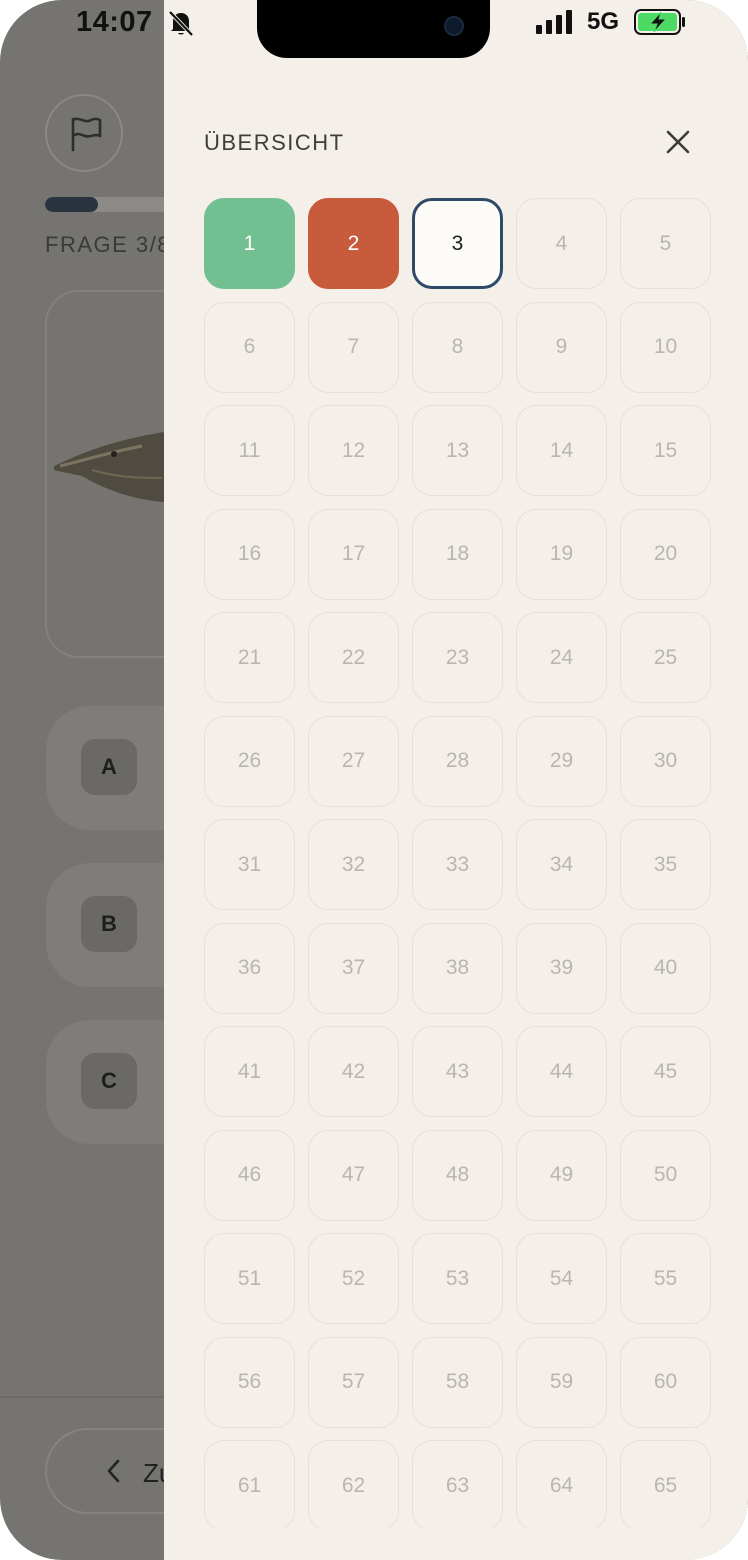  I want to click on question-cell-46: 46, so click(249, 1175).